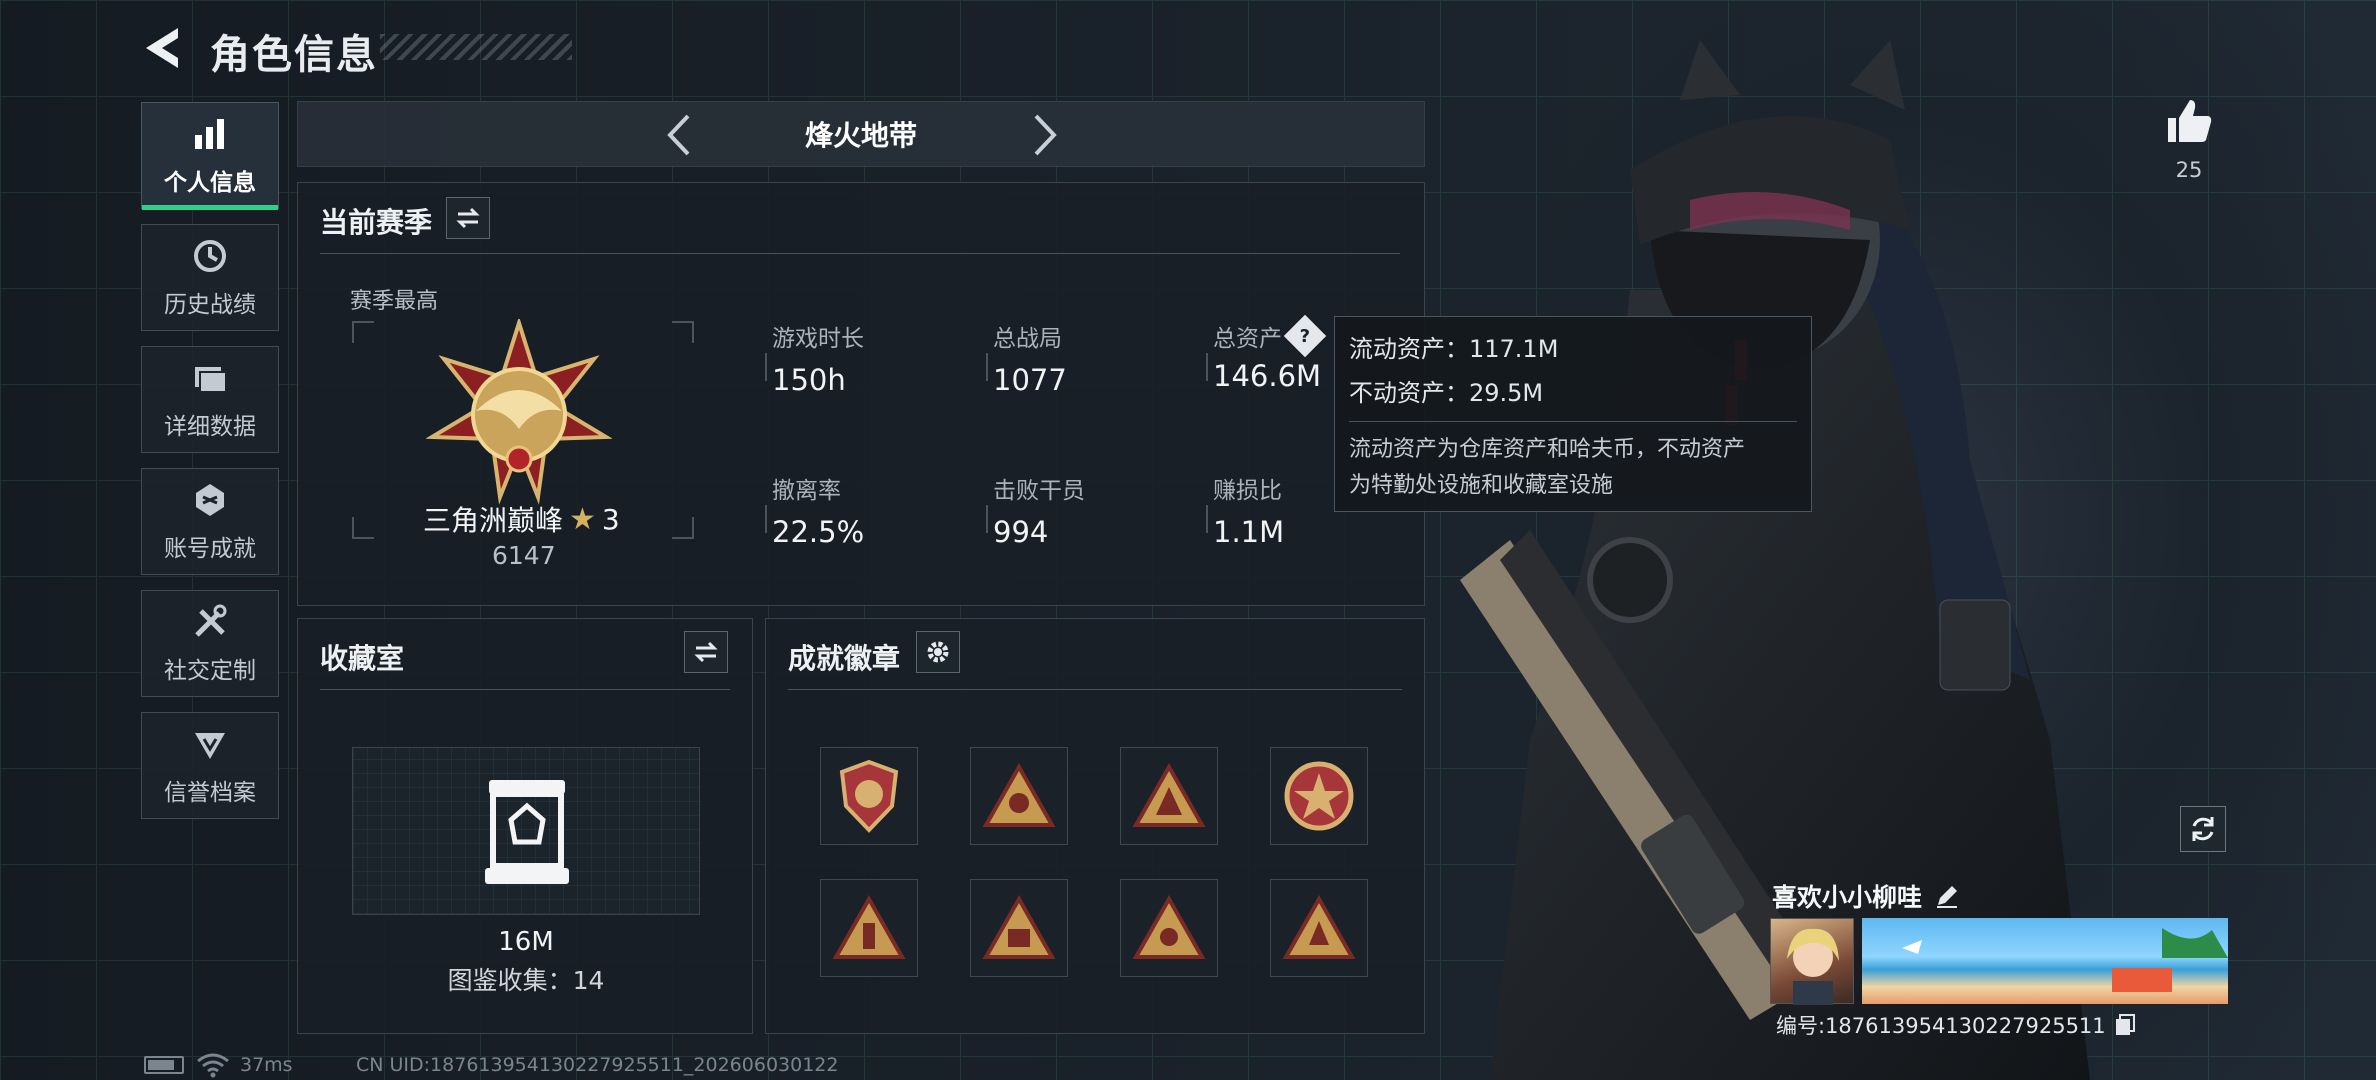 The height and width of the screenshot is (1080, 2376). What do you see at coordinates (706, 652) in the screenshot?
I see `switch-collection-button` at bounding box center [706, 652].